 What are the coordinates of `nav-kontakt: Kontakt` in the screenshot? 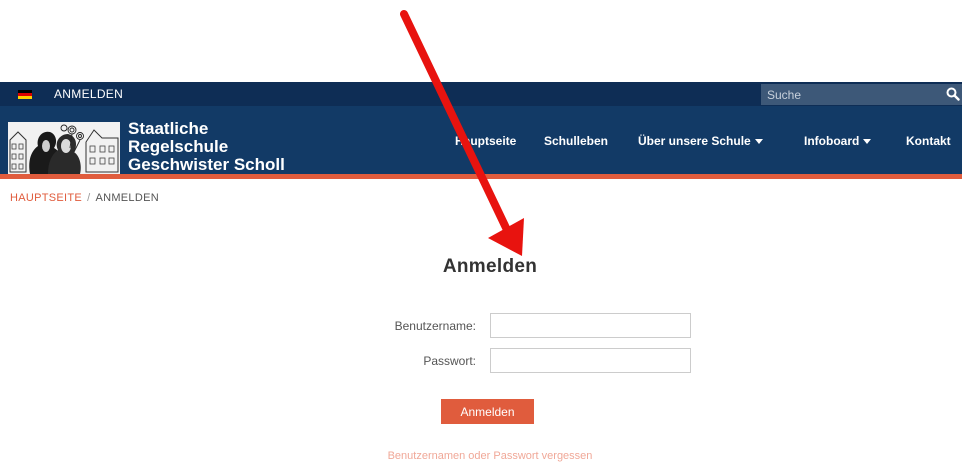 It's located at (928, 144).